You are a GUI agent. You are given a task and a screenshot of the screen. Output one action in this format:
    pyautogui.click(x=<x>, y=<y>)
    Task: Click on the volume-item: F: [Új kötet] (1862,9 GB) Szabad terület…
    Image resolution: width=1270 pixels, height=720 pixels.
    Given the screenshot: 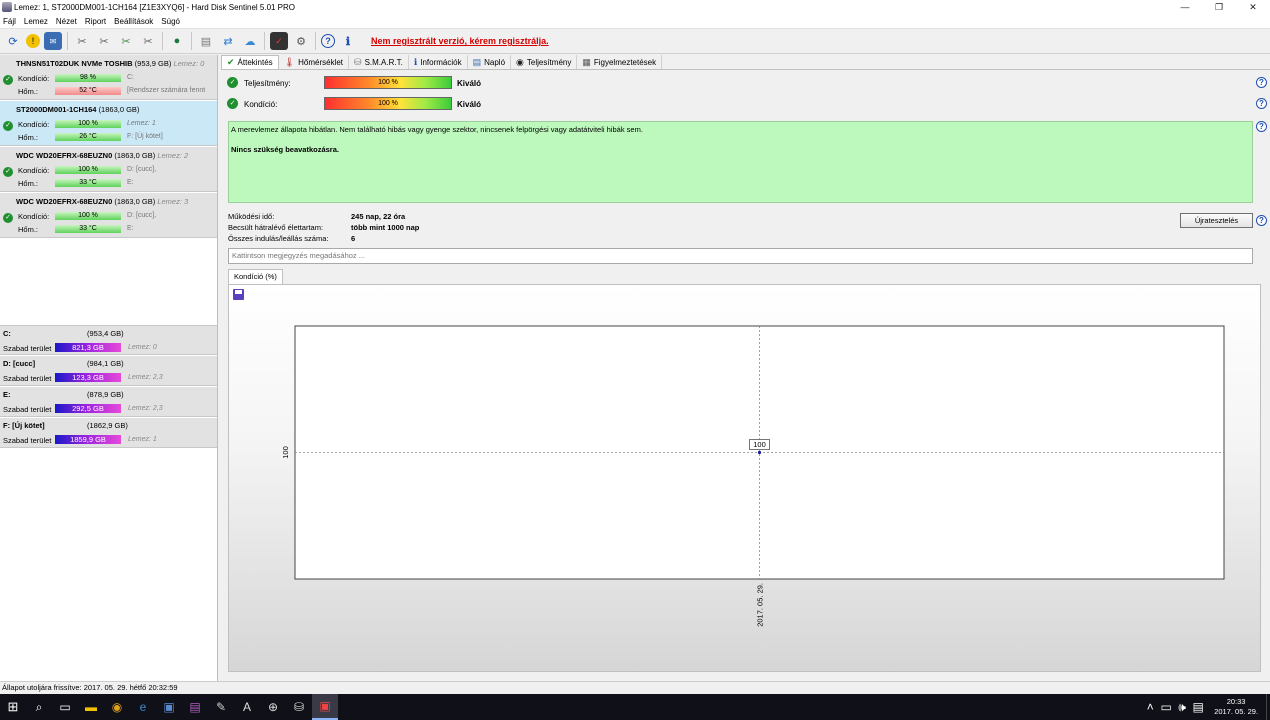 What is the action you would take?
    pyautogui.click(x=108, y=433)
    